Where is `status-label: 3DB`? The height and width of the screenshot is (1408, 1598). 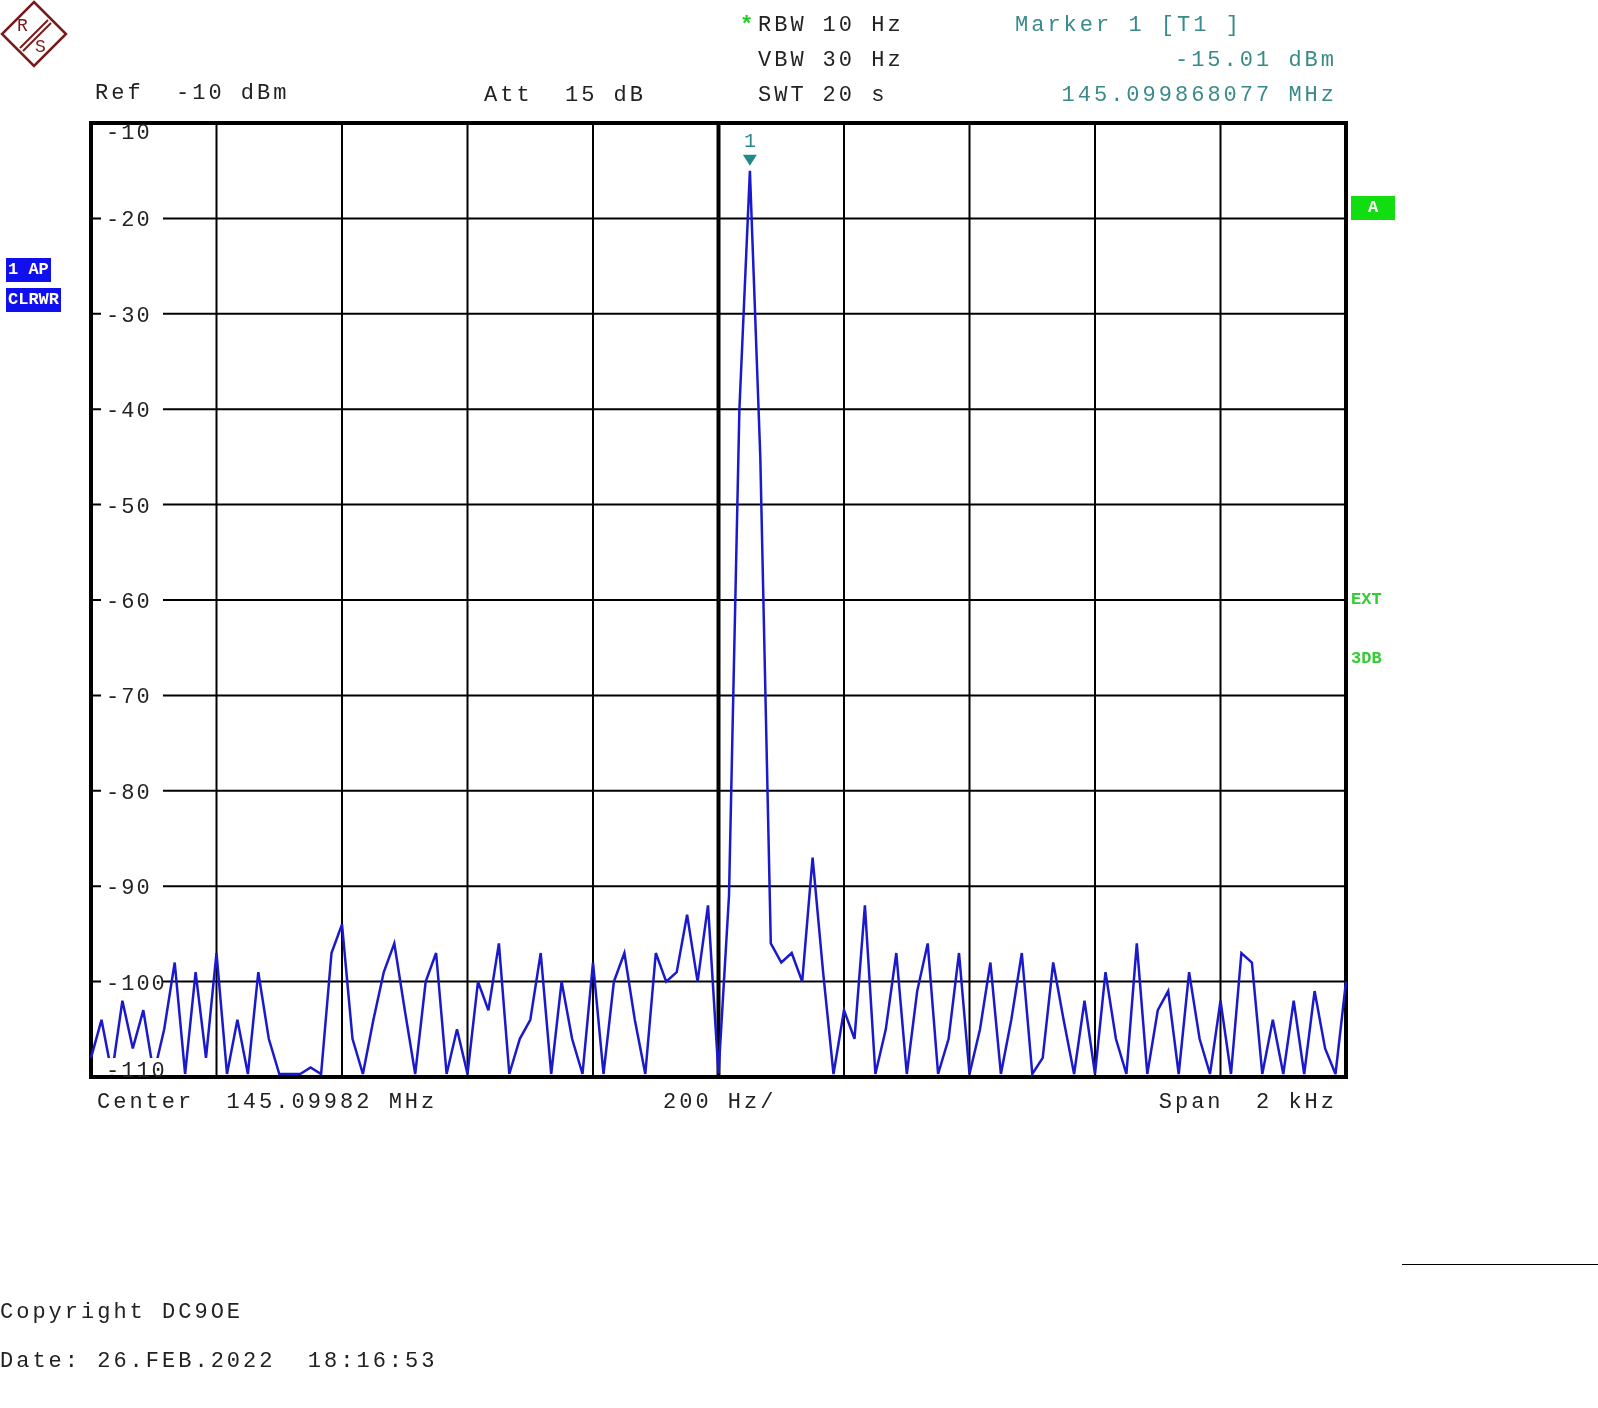 status-label: 3DB is located at coordinates (1366, 659).